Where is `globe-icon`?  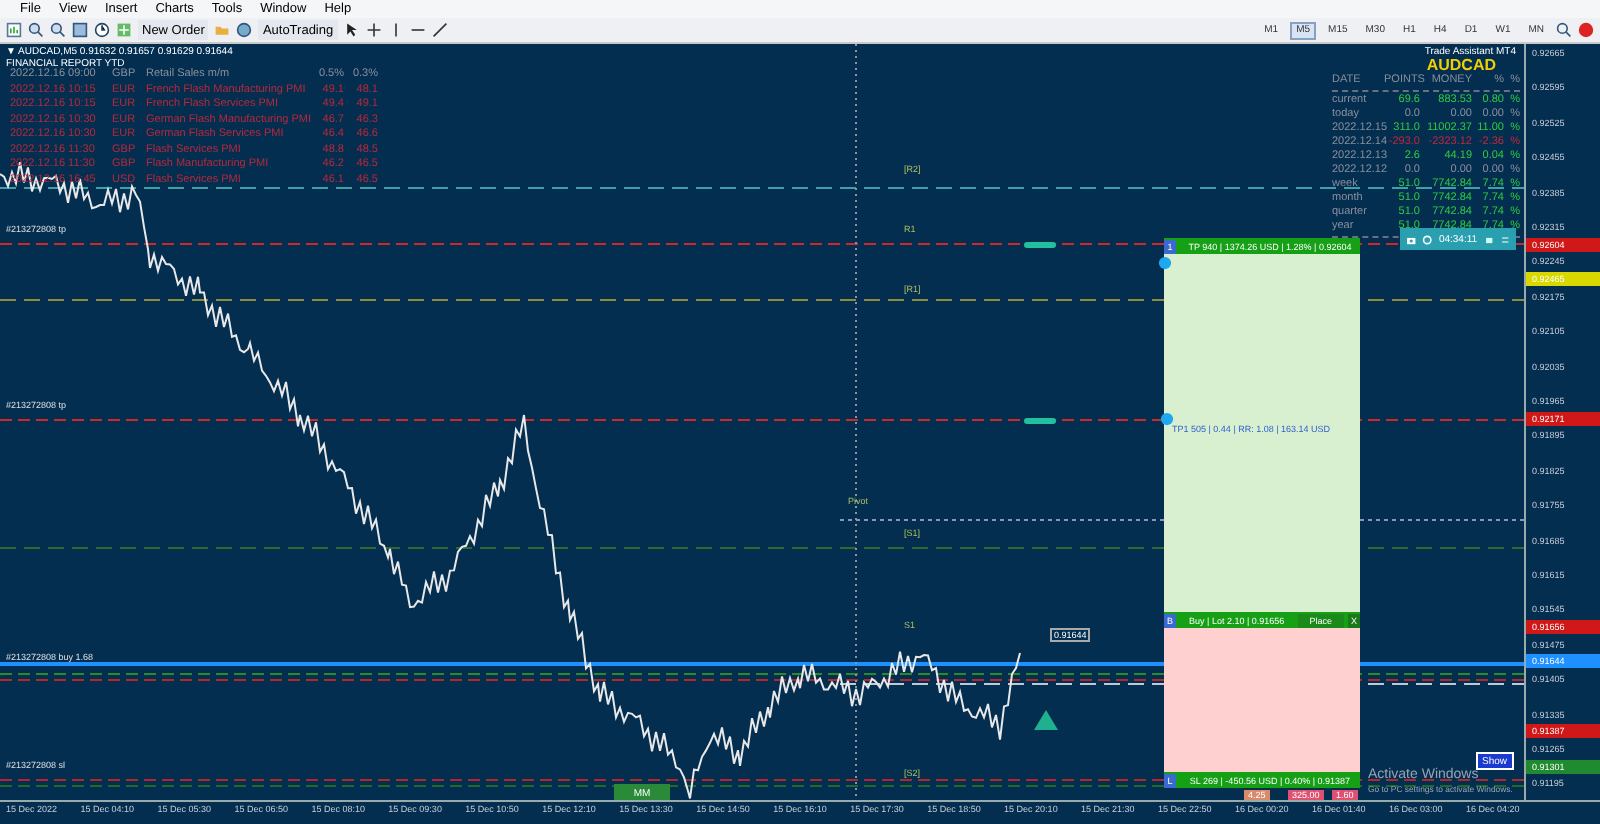
globe-icon is located at coordinates (244, 30).